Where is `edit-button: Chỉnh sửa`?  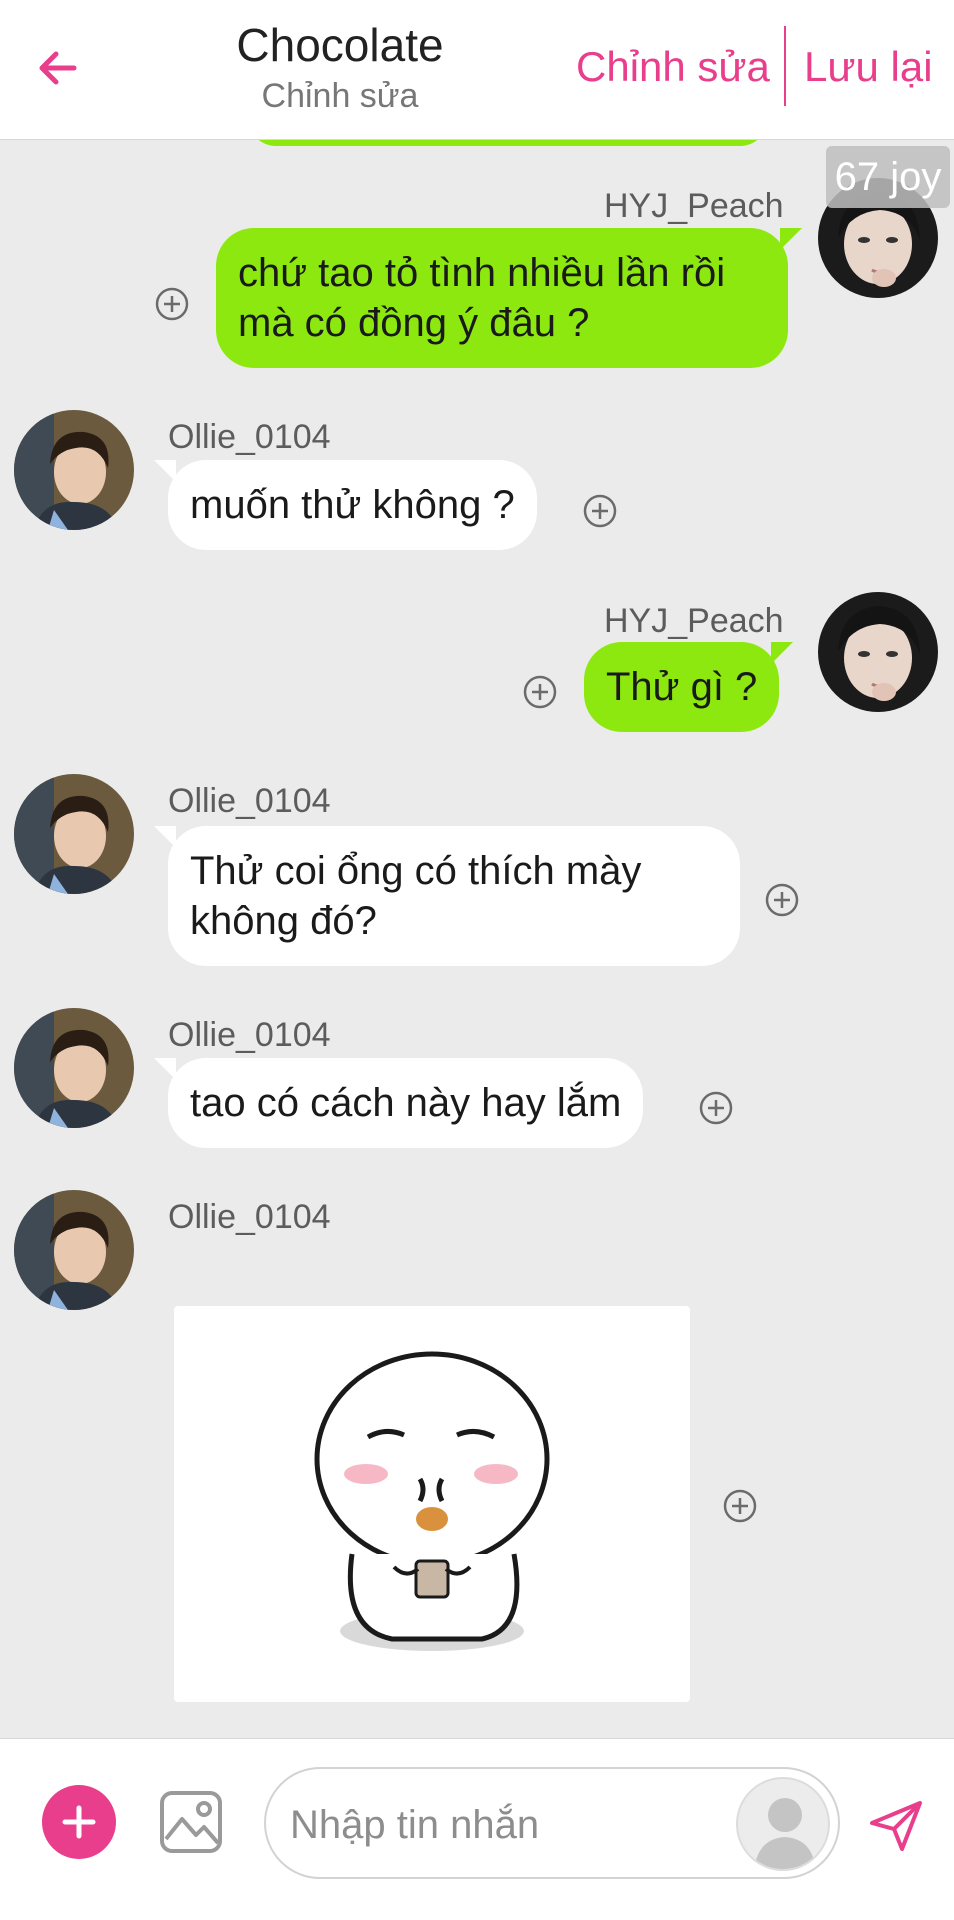
edit-button: Chỉnh sửa is located at coordinates (673, 67).